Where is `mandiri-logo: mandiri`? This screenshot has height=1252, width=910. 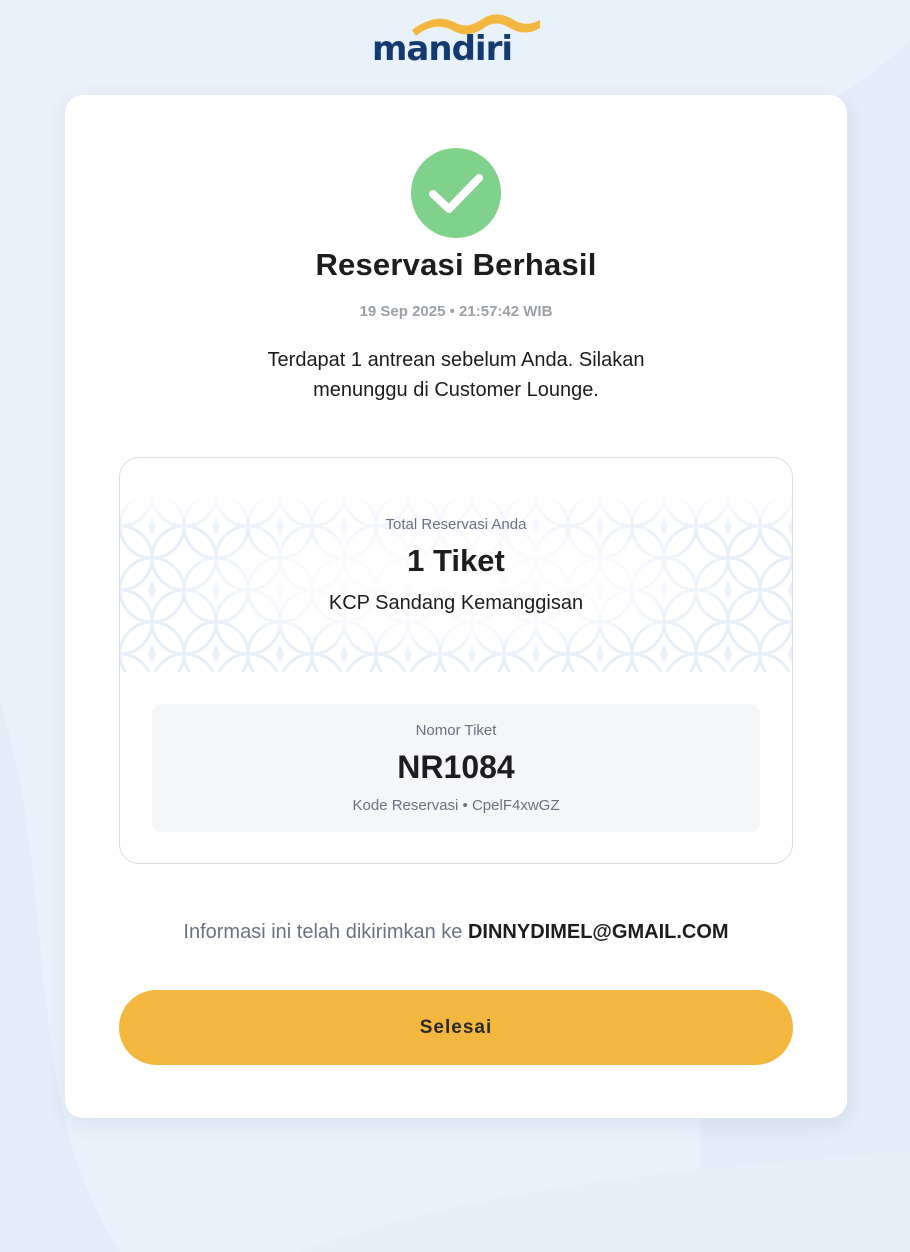
mandiri-logo: mandiri is located at coordinates (457, 40).